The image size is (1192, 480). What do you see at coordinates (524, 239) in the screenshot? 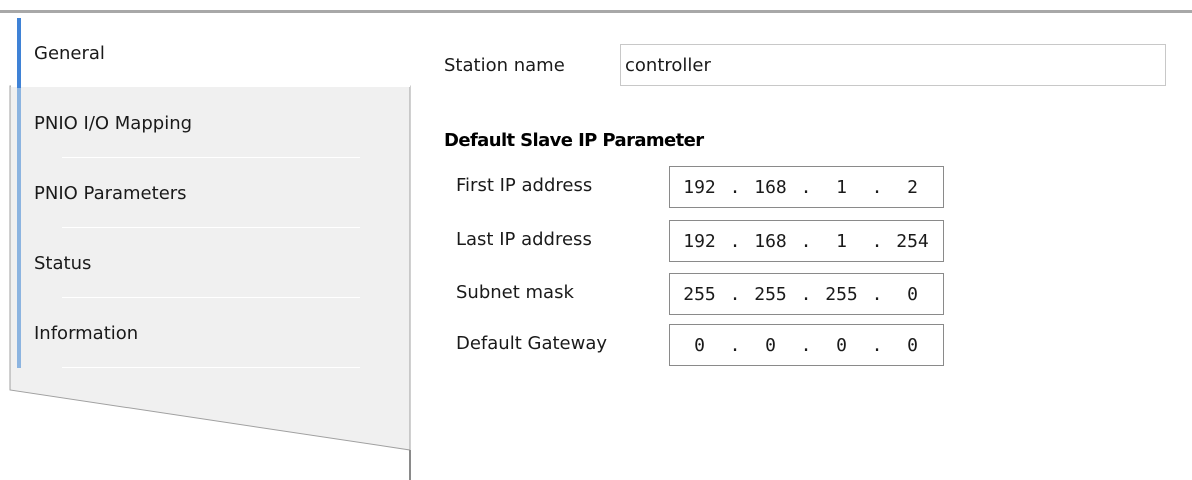
I see `last-ip-label: Last IP address` at bounding box center [524, 239].